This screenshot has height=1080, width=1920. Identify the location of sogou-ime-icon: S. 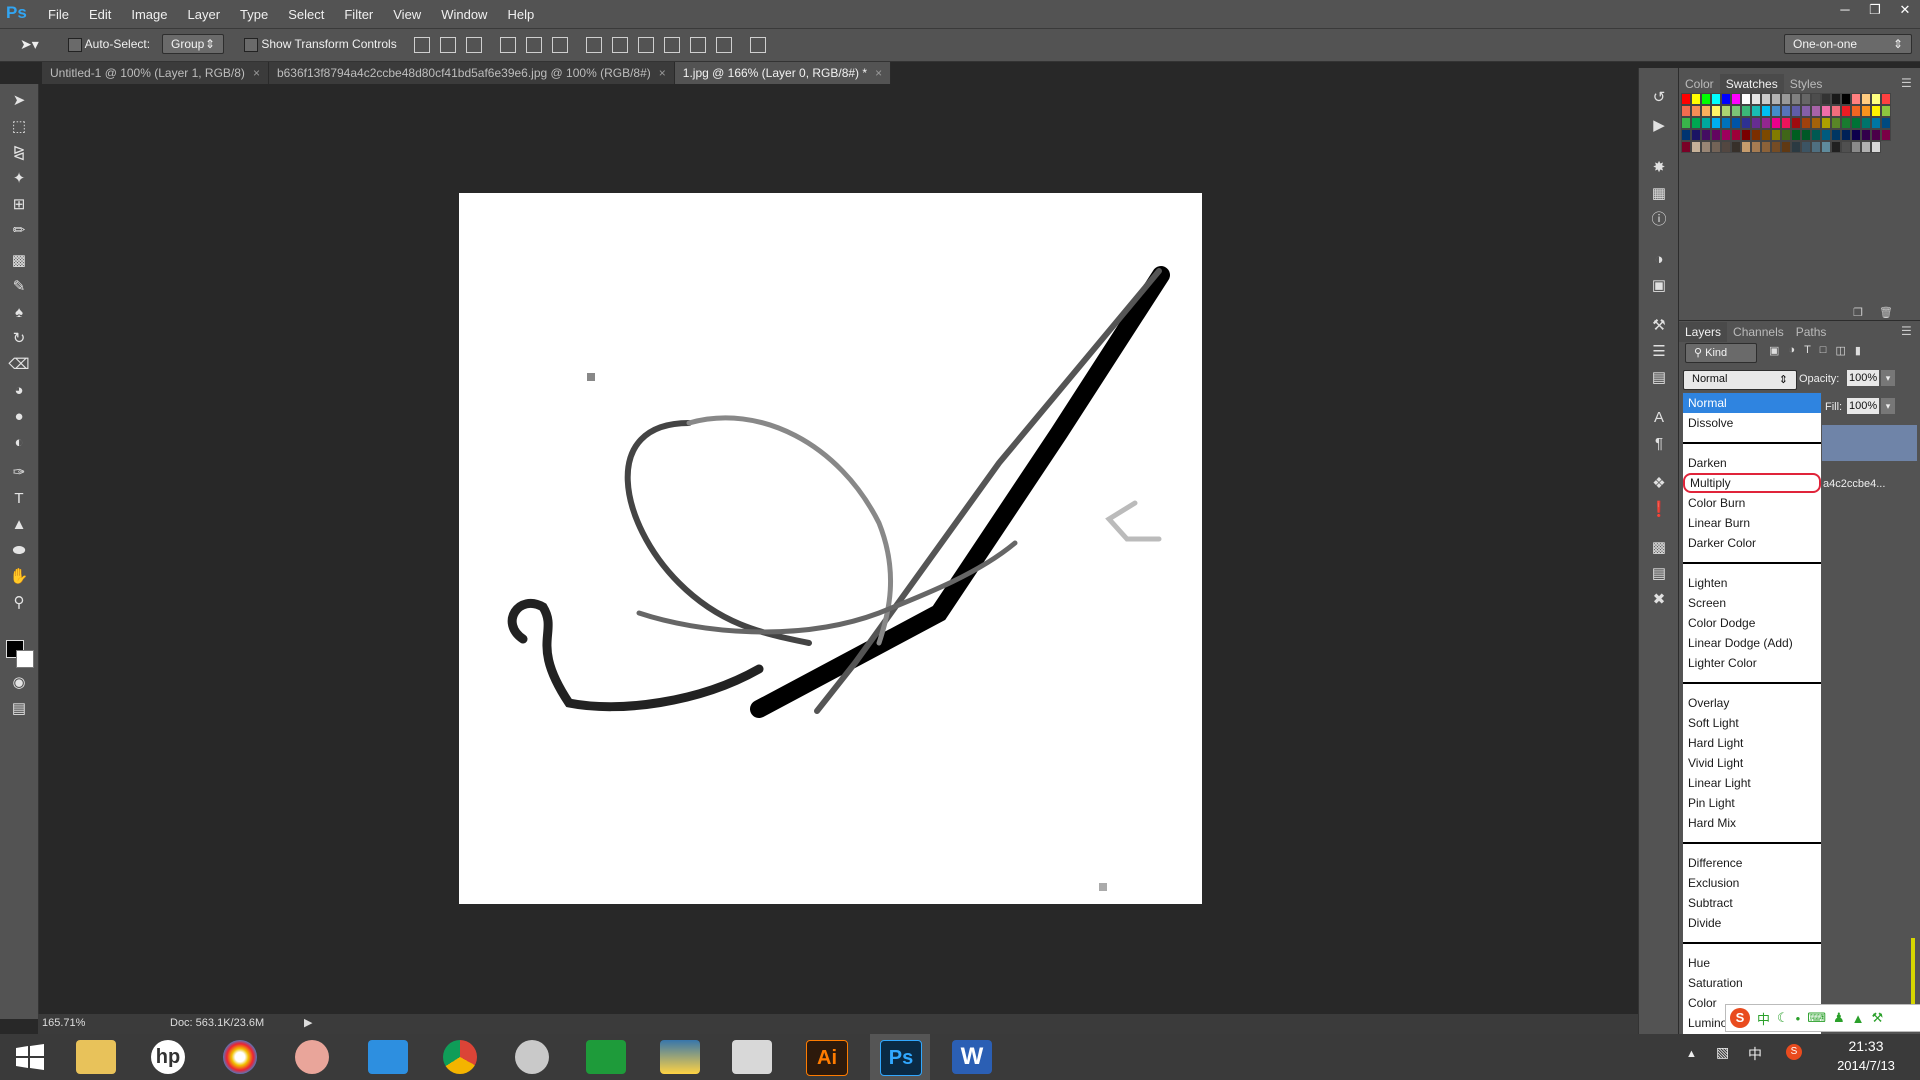
(1740, 1018).